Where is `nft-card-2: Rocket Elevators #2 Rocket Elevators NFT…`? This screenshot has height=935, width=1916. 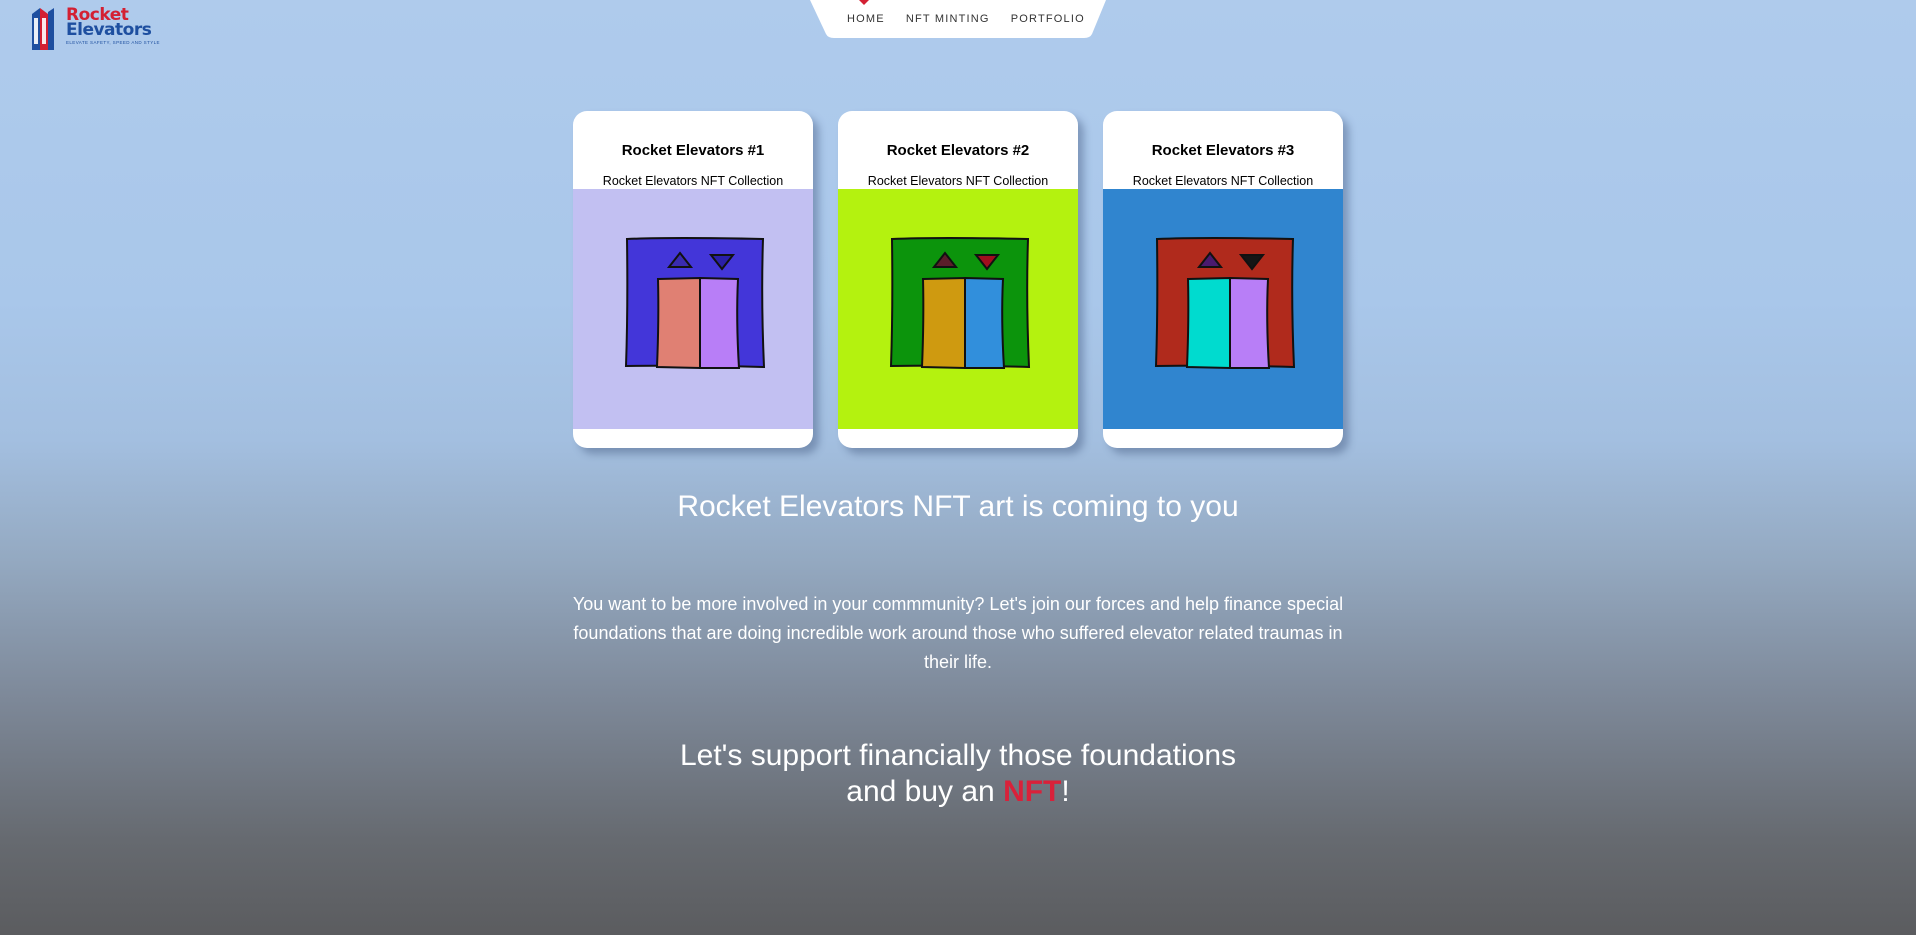
nft-card-2: Rocket Elevators #2 Rocket Elevators NFT… is located at coordinates (958, 279).